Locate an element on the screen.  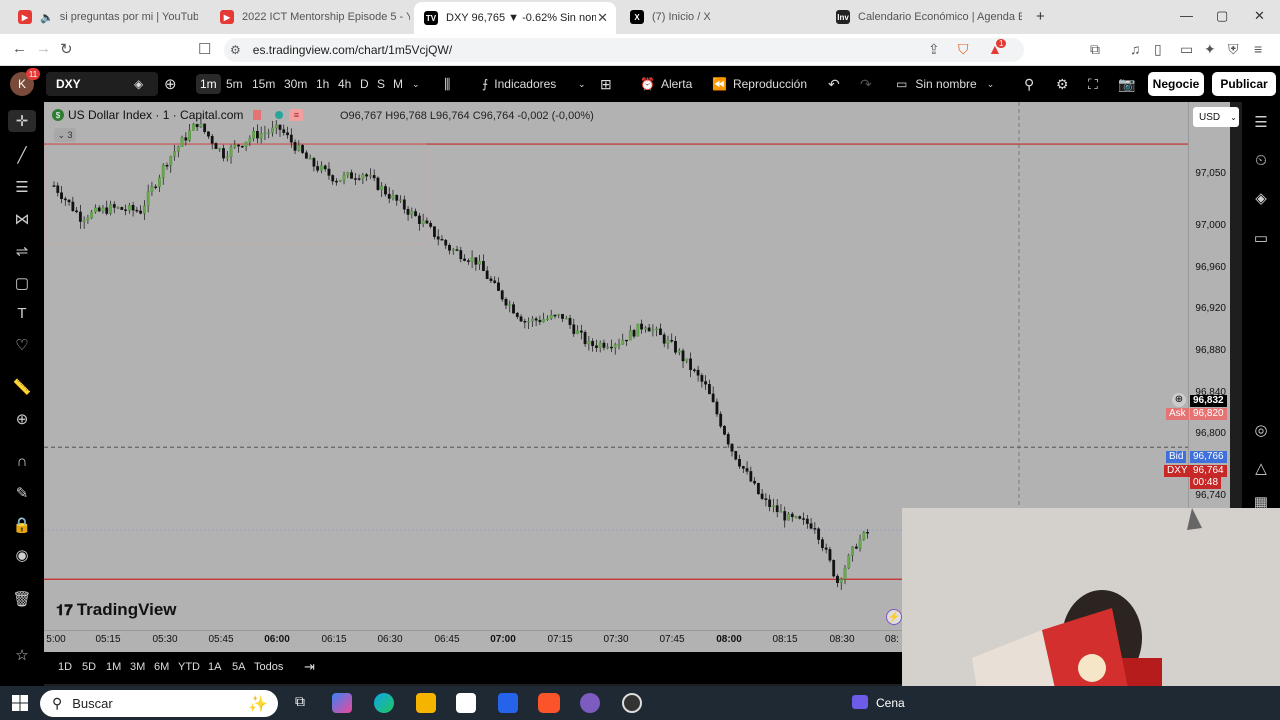
magnet-icon: ∩ is located at coordinates (22, 461).